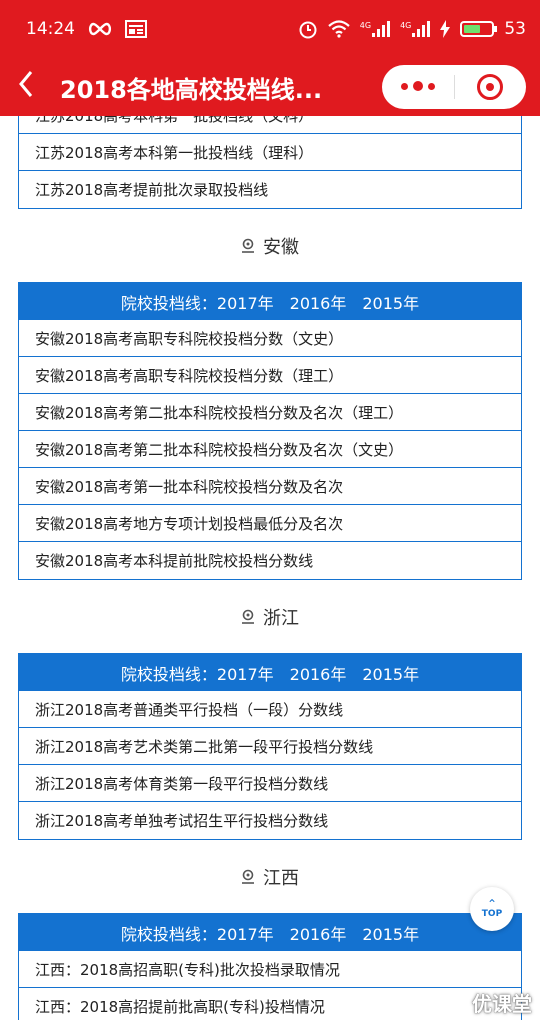 This screenshot has width=540, height=1020. I want to click on province-heading-jiangxi: 江西, so click(270, 876).